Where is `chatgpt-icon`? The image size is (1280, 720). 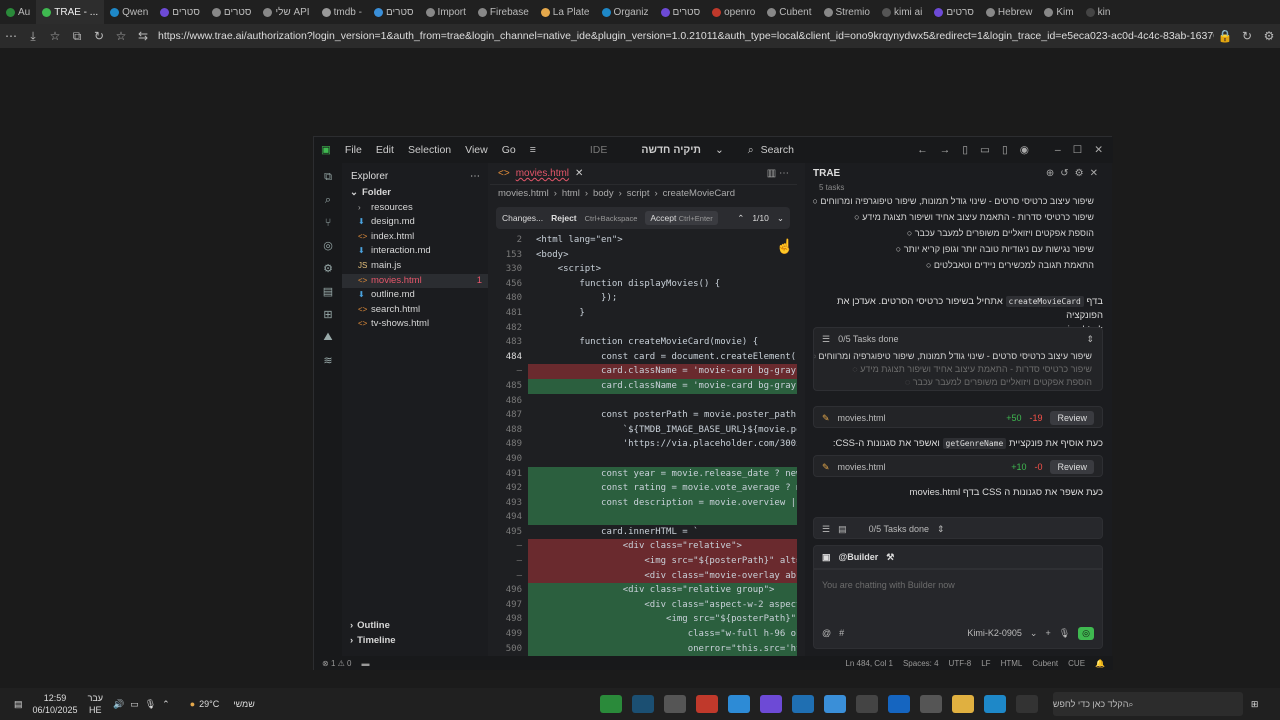
chatgpt-icon is located at coordinates (674, 704).